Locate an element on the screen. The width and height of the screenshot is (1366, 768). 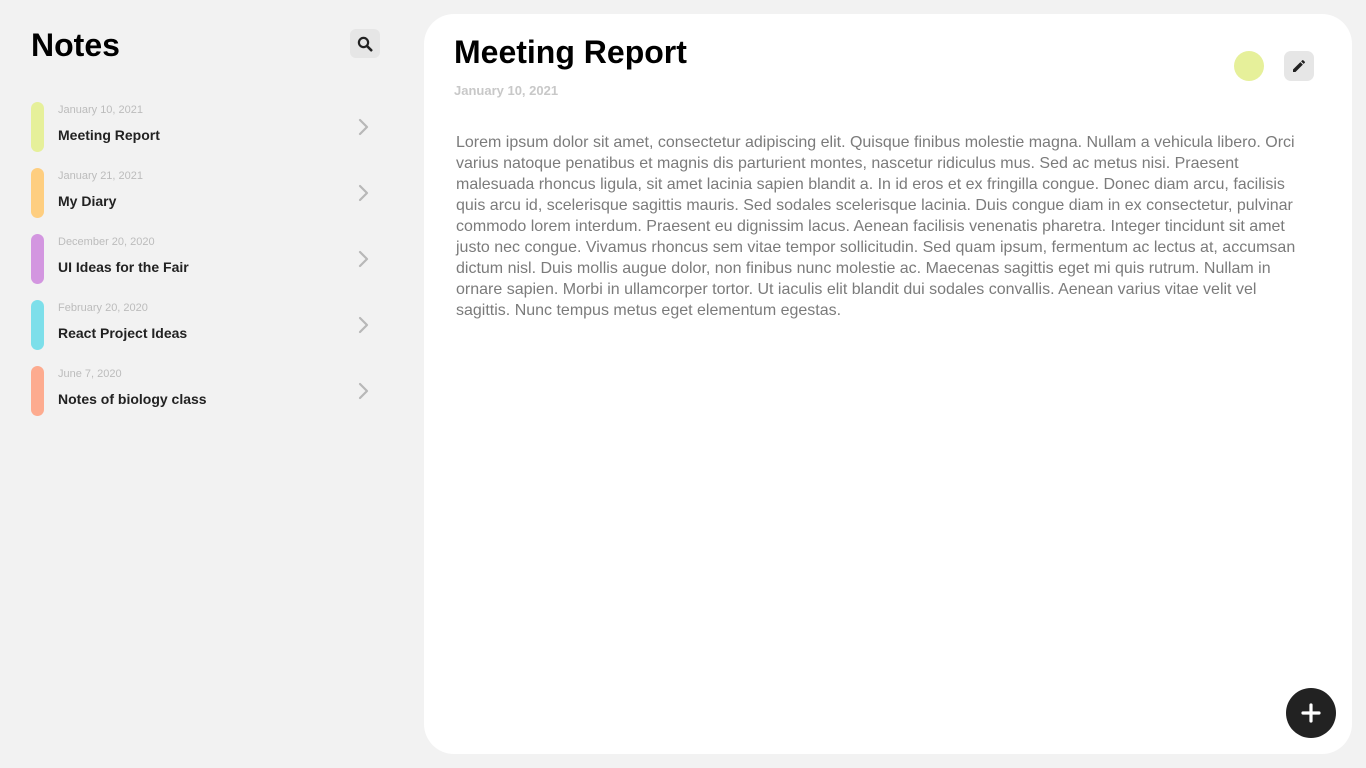
note-title: Notes of biology class is located at coordinates (132, 399).